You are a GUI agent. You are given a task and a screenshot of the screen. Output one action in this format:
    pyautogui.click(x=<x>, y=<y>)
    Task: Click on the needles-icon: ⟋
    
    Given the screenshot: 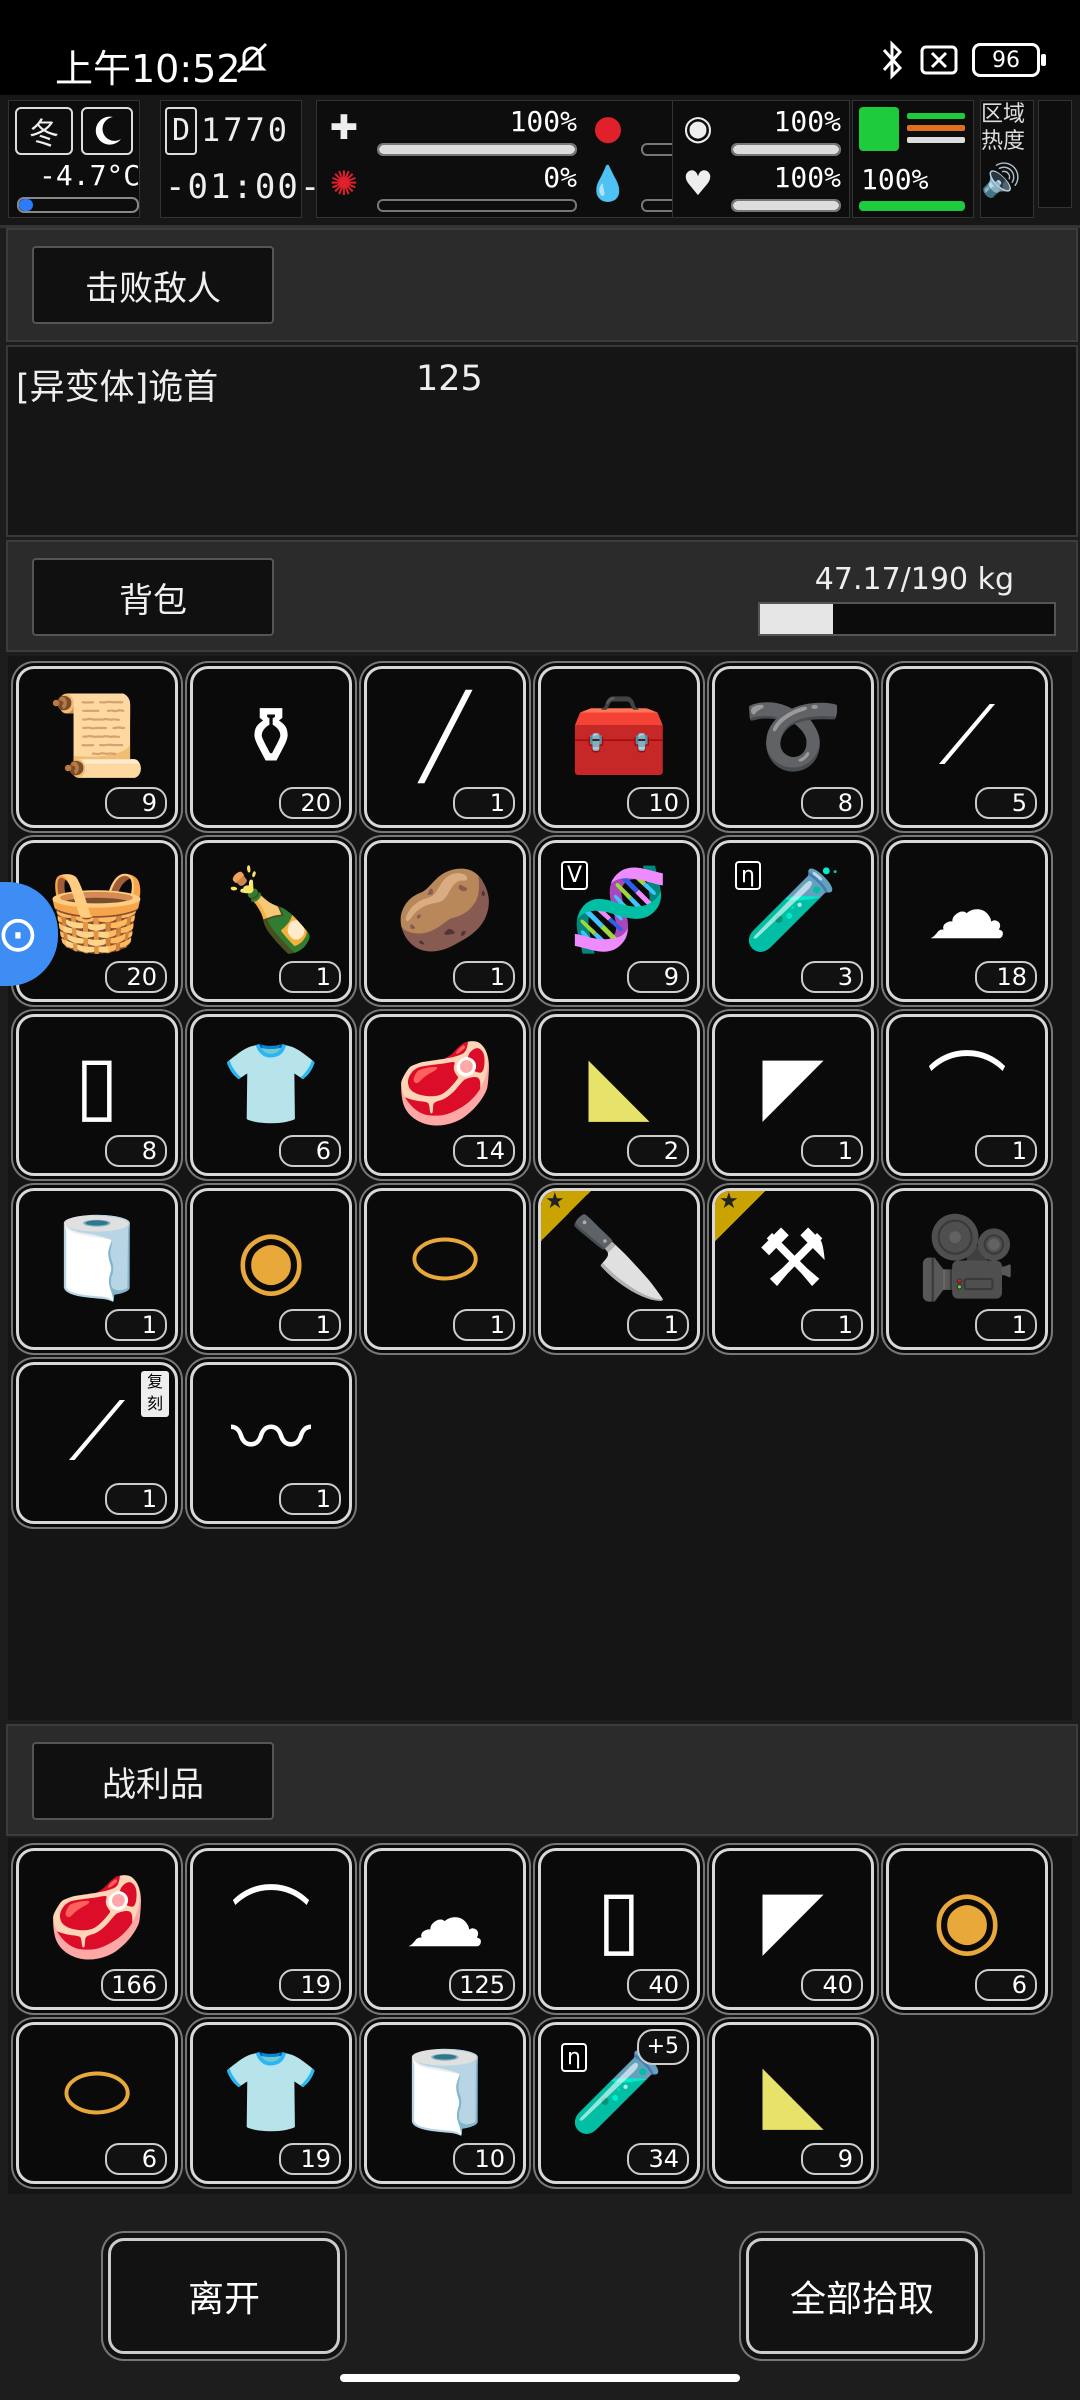 What is the action you would take?
    pyautogui.click(x=967, y=735)
    